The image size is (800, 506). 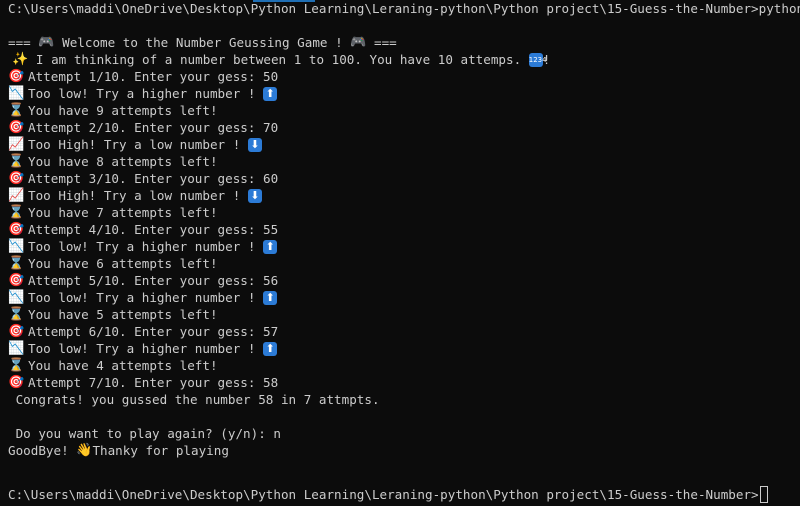 What do you see at coordinates (123, 314) in the screenshot?
I see `attempts-left-text: You have 5 attempts left!` at bounding box center [123, 314].